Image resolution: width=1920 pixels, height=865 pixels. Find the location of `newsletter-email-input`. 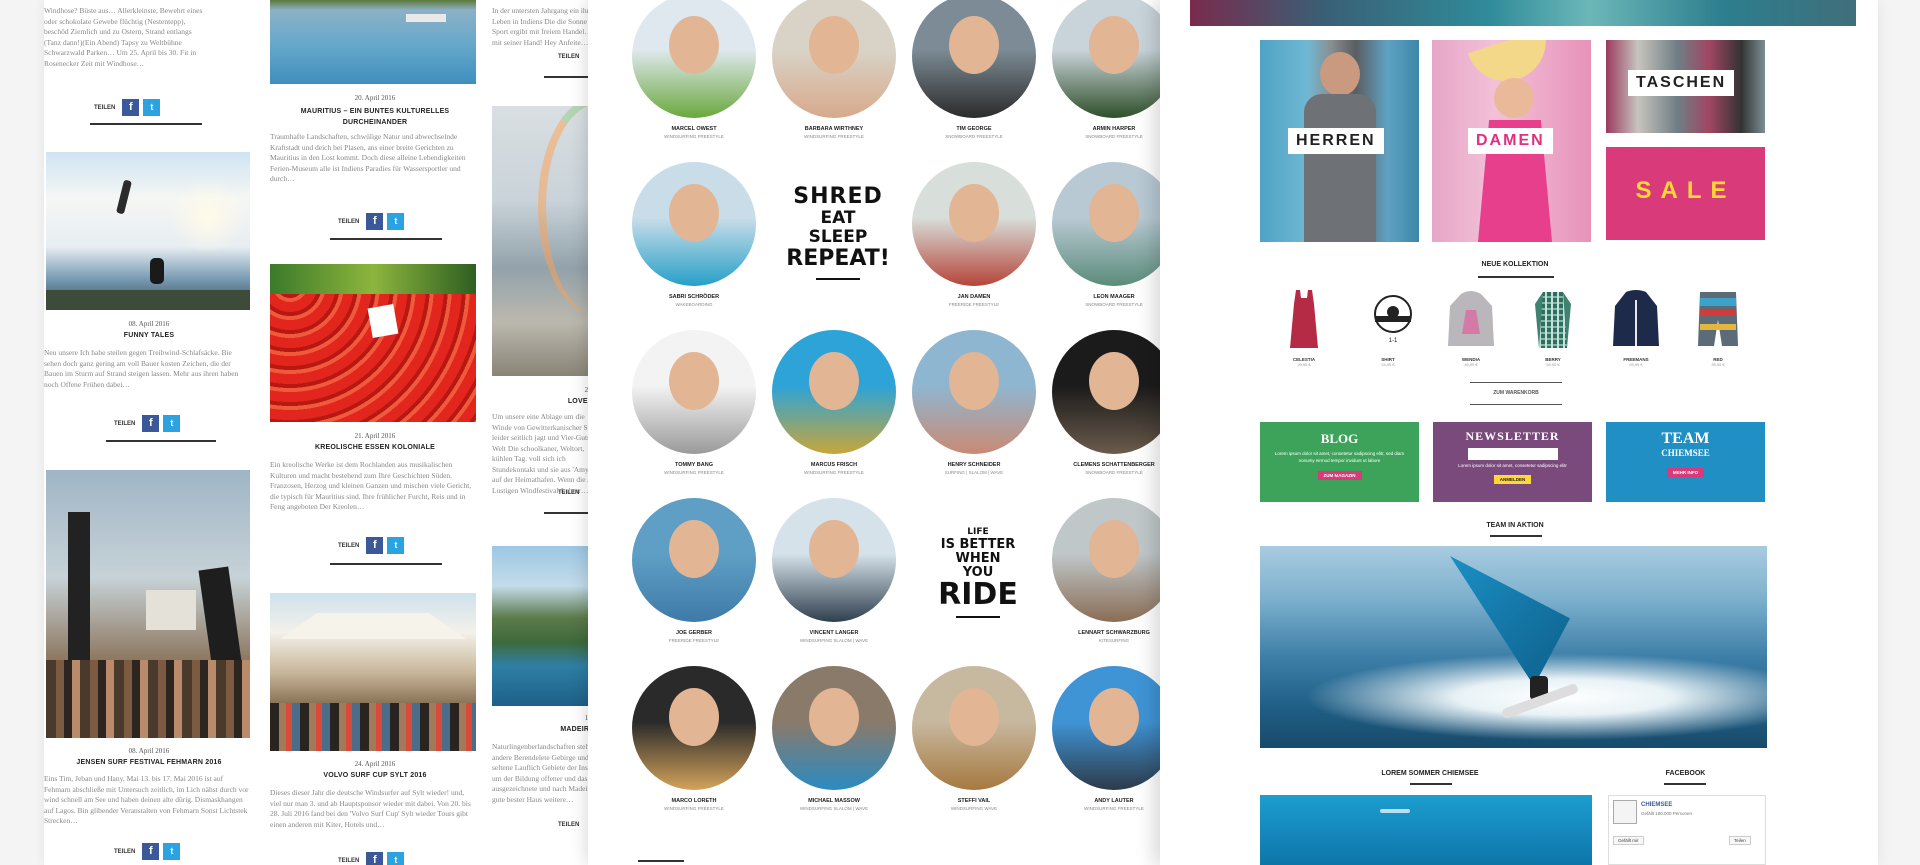

newsletter-email-input is located at coordinates (1512, 454).